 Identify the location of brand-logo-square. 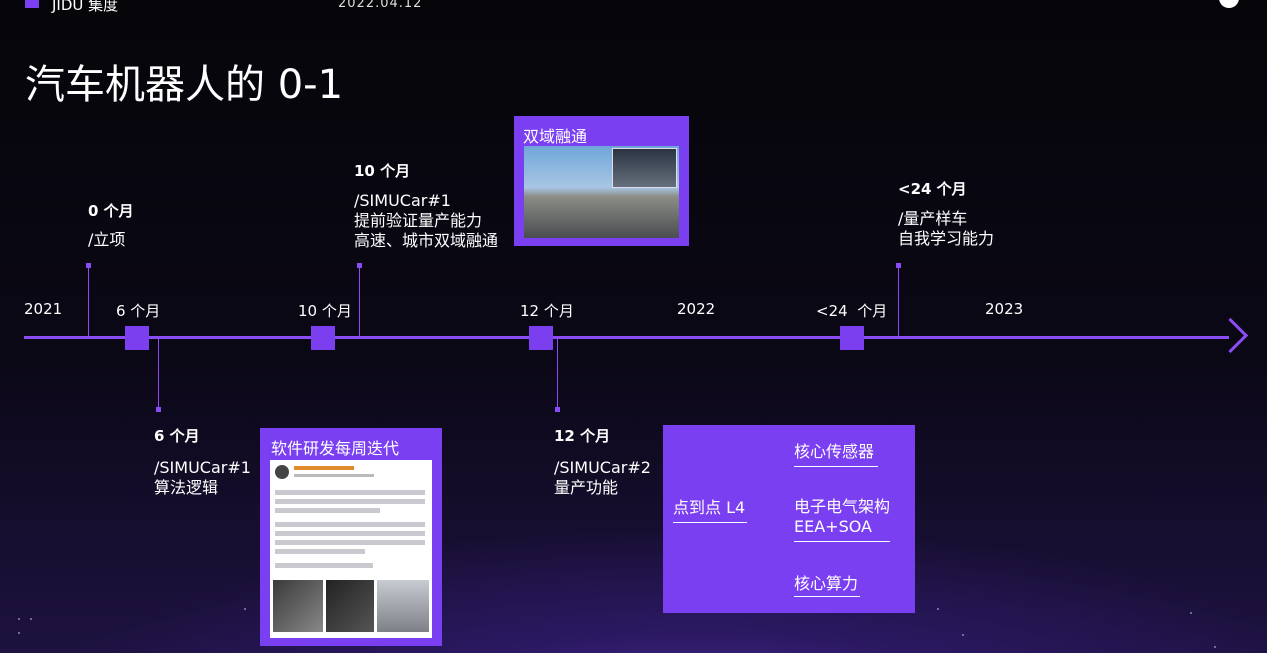
(32, 4).